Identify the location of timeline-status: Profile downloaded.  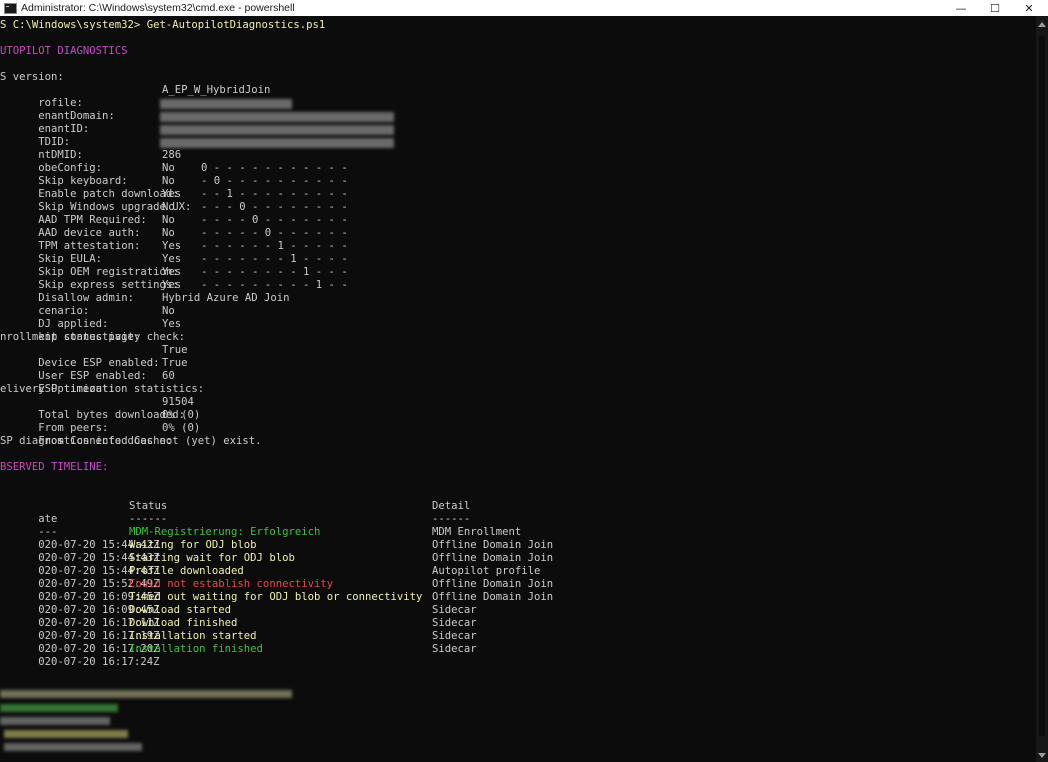
(186, 571).